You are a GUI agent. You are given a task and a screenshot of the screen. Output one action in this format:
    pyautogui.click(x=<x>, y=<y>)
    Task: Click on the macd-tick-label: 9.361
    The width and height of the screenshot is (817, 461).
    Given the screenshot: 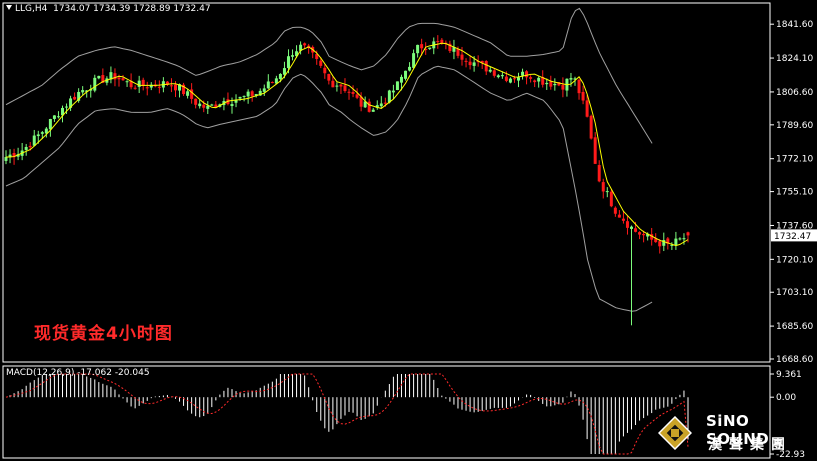 What is the action you would take?
    pyautogui.click(x=789, y=375)
    